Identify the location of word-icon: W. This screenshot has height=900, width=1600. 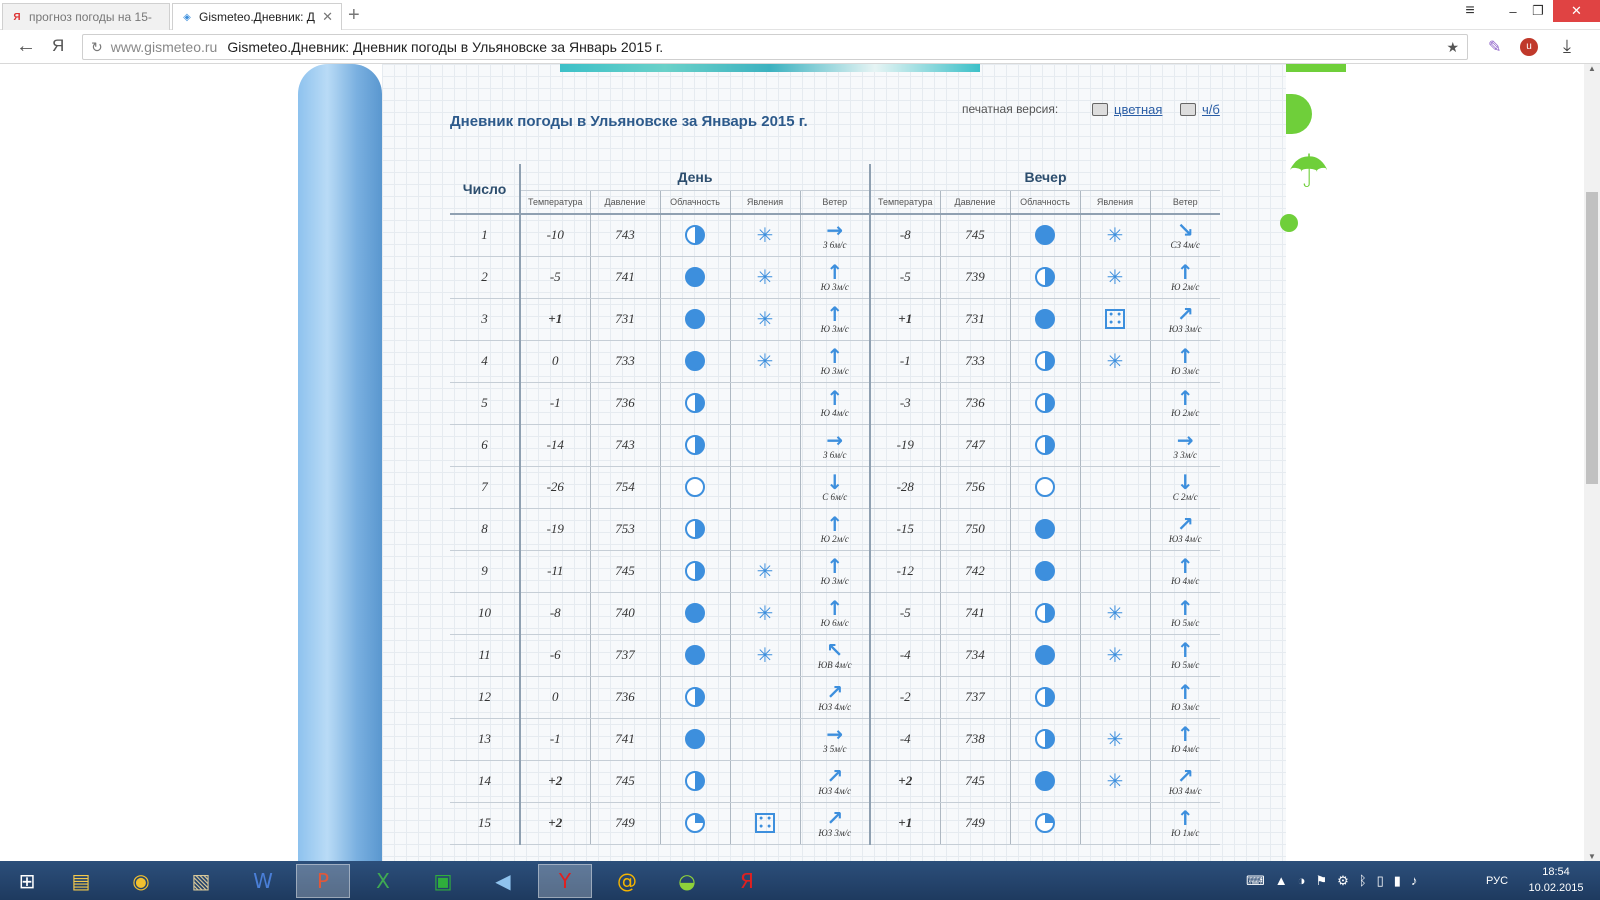
(263, 881).